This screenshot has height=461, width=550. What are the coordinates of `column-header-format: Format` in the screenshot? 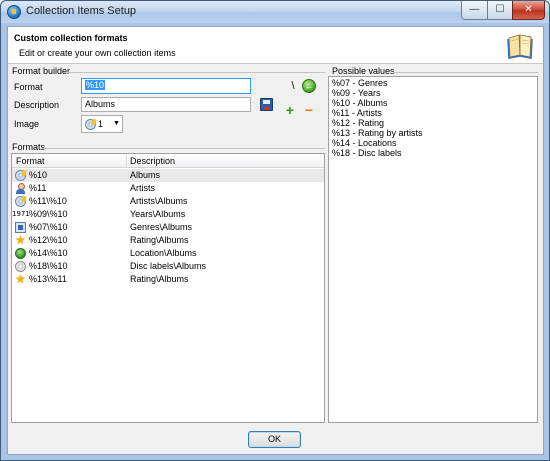 It's located at (30, 161).